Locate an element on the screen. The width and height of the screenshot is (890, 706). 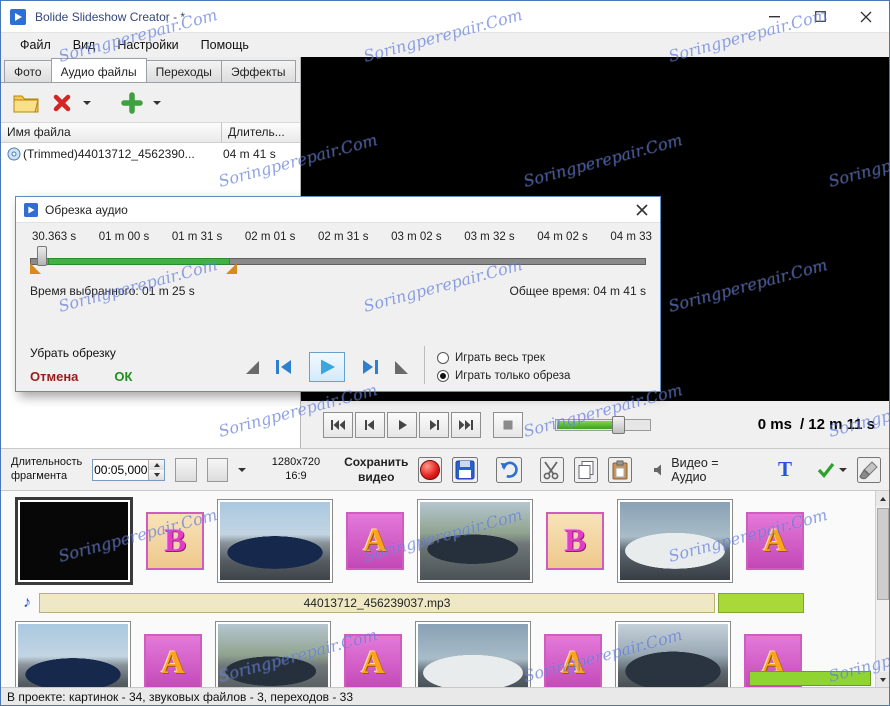
trim-slider is located at coordinates (338, 261).